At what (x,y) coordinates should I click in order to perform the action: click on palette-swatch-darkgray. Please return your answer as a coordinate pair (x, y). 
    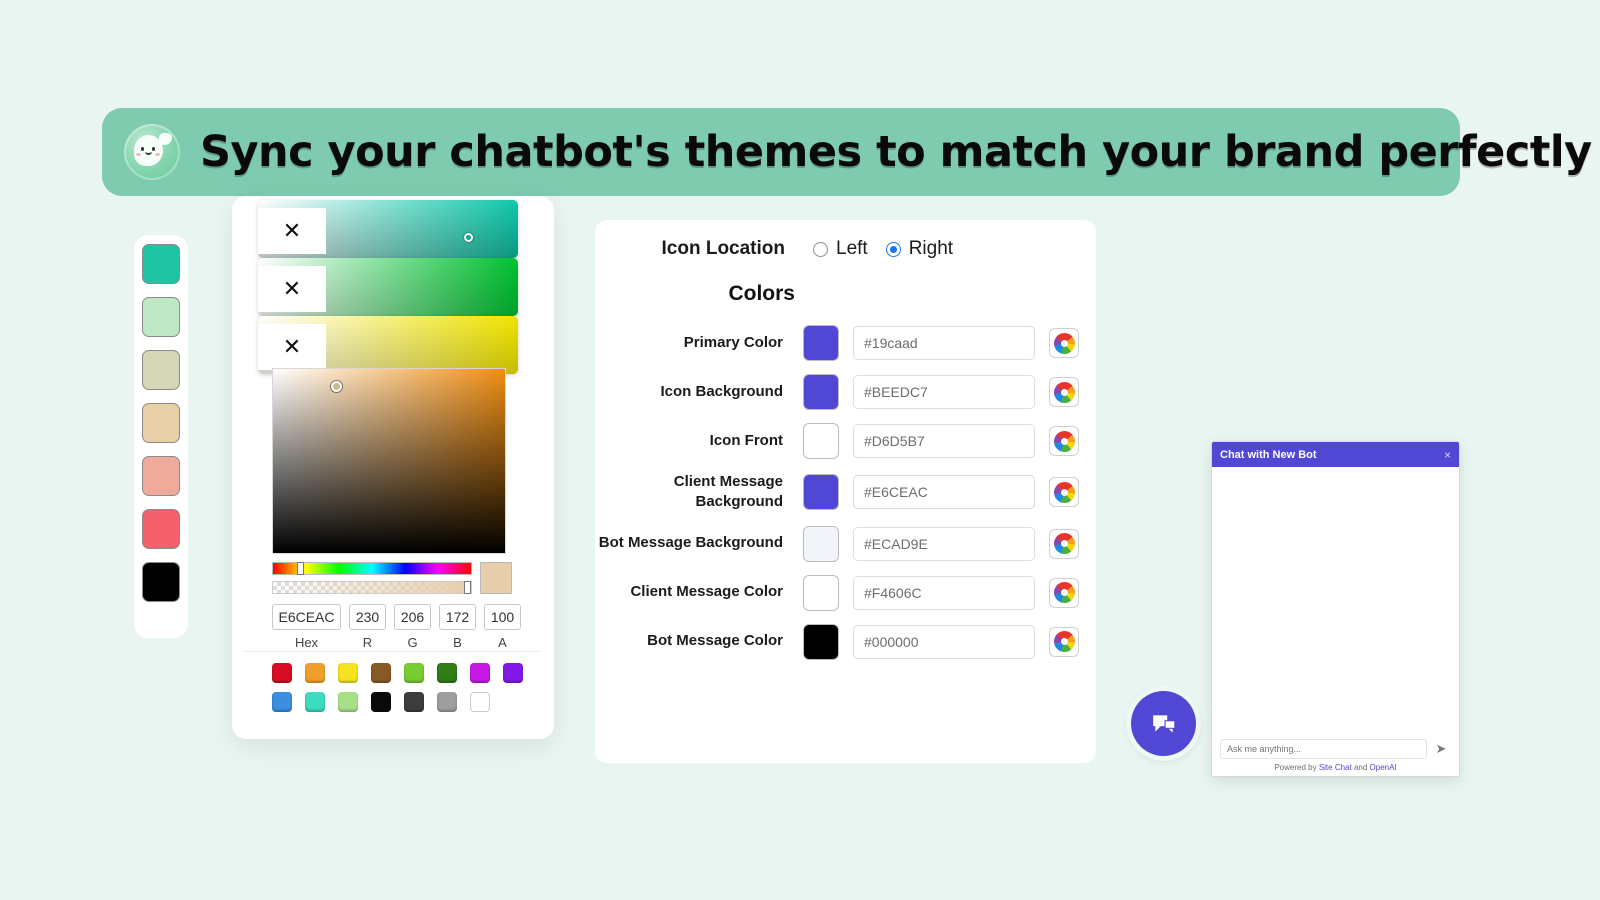
    Looking at the image, I should click on (414, 702).